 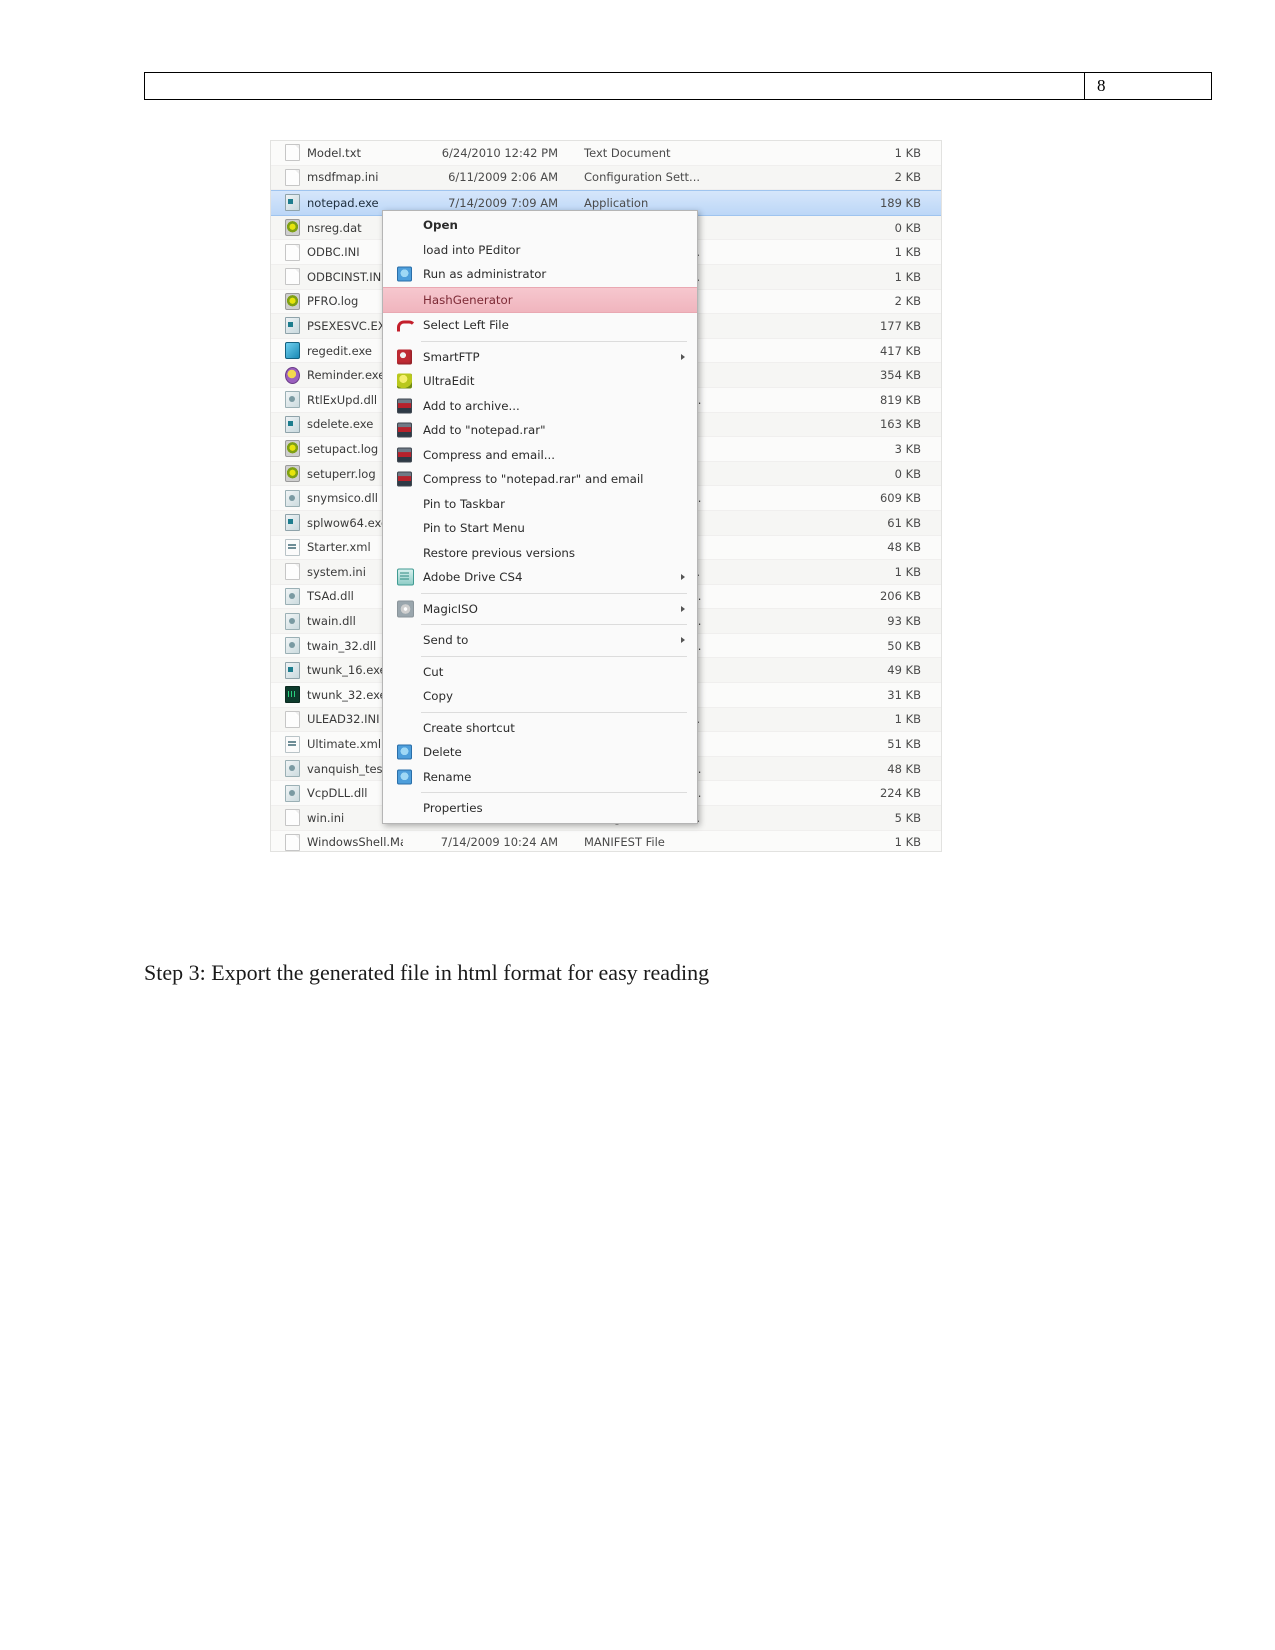 What do you see at coordinates (904, 645) in the screenshot?
I see `file-size: 50 KB` at bounding box center [904, 645].